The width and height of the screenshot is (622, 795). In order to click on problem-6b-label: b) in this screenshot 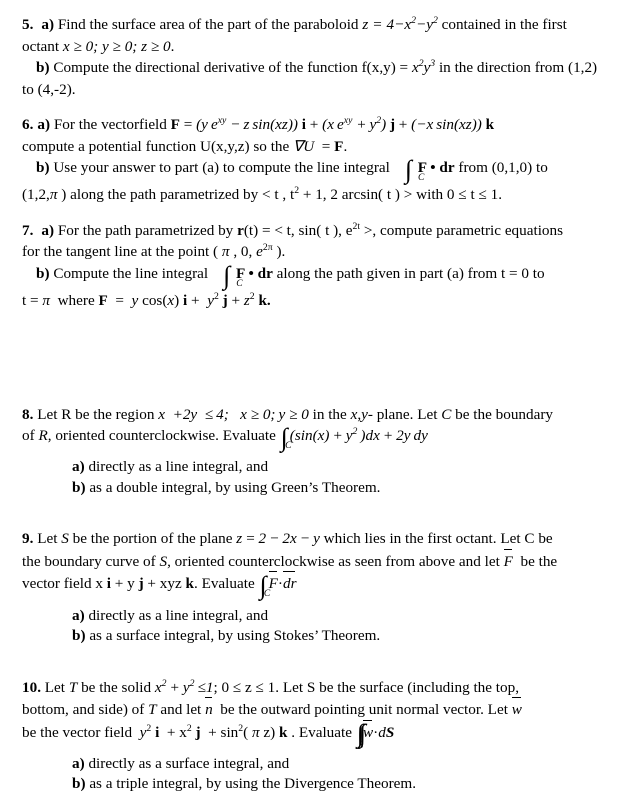, I will do `click(43, 167)`.